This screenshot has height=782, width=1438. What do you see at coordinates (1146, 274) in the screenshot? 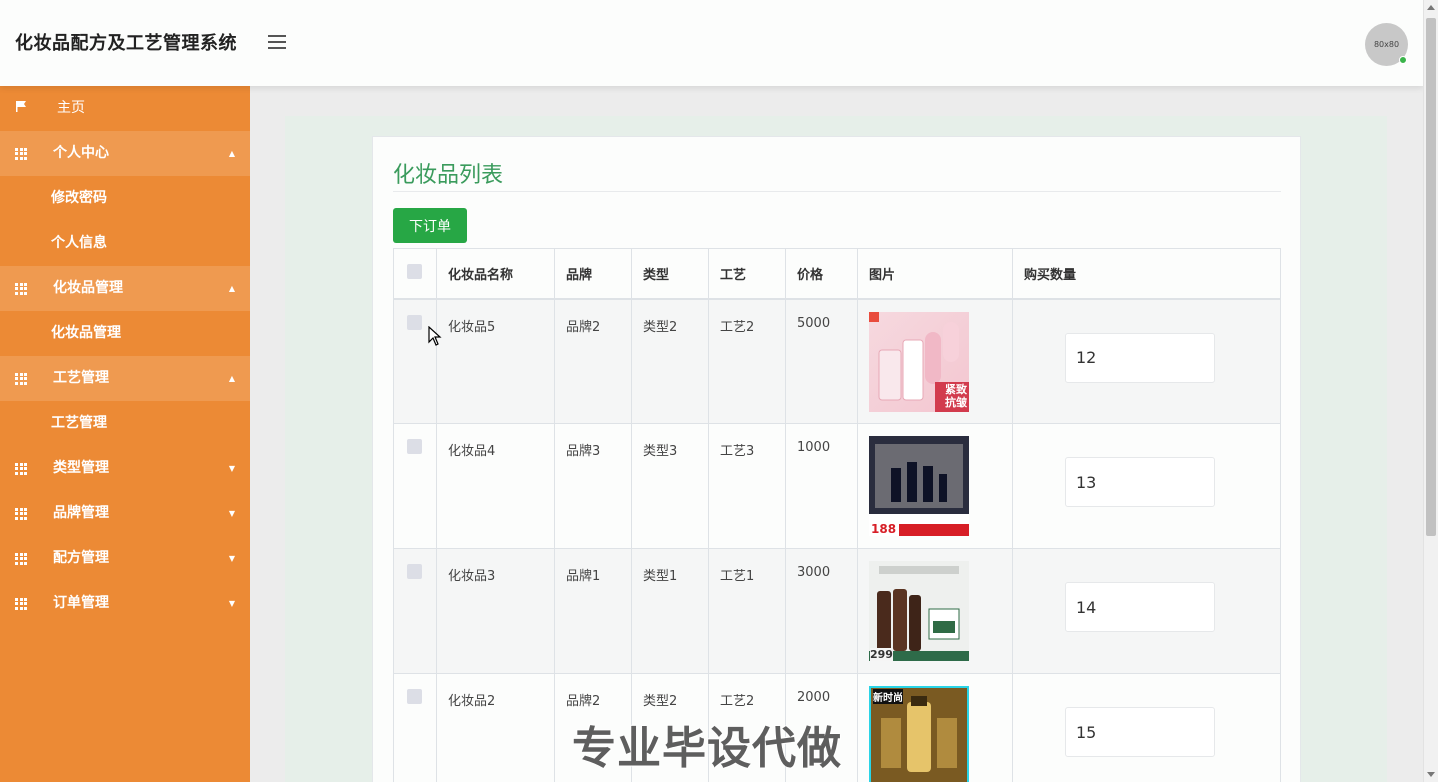
I see `column-header-quantity: 购买数量` at bounding box center [1146, 274].